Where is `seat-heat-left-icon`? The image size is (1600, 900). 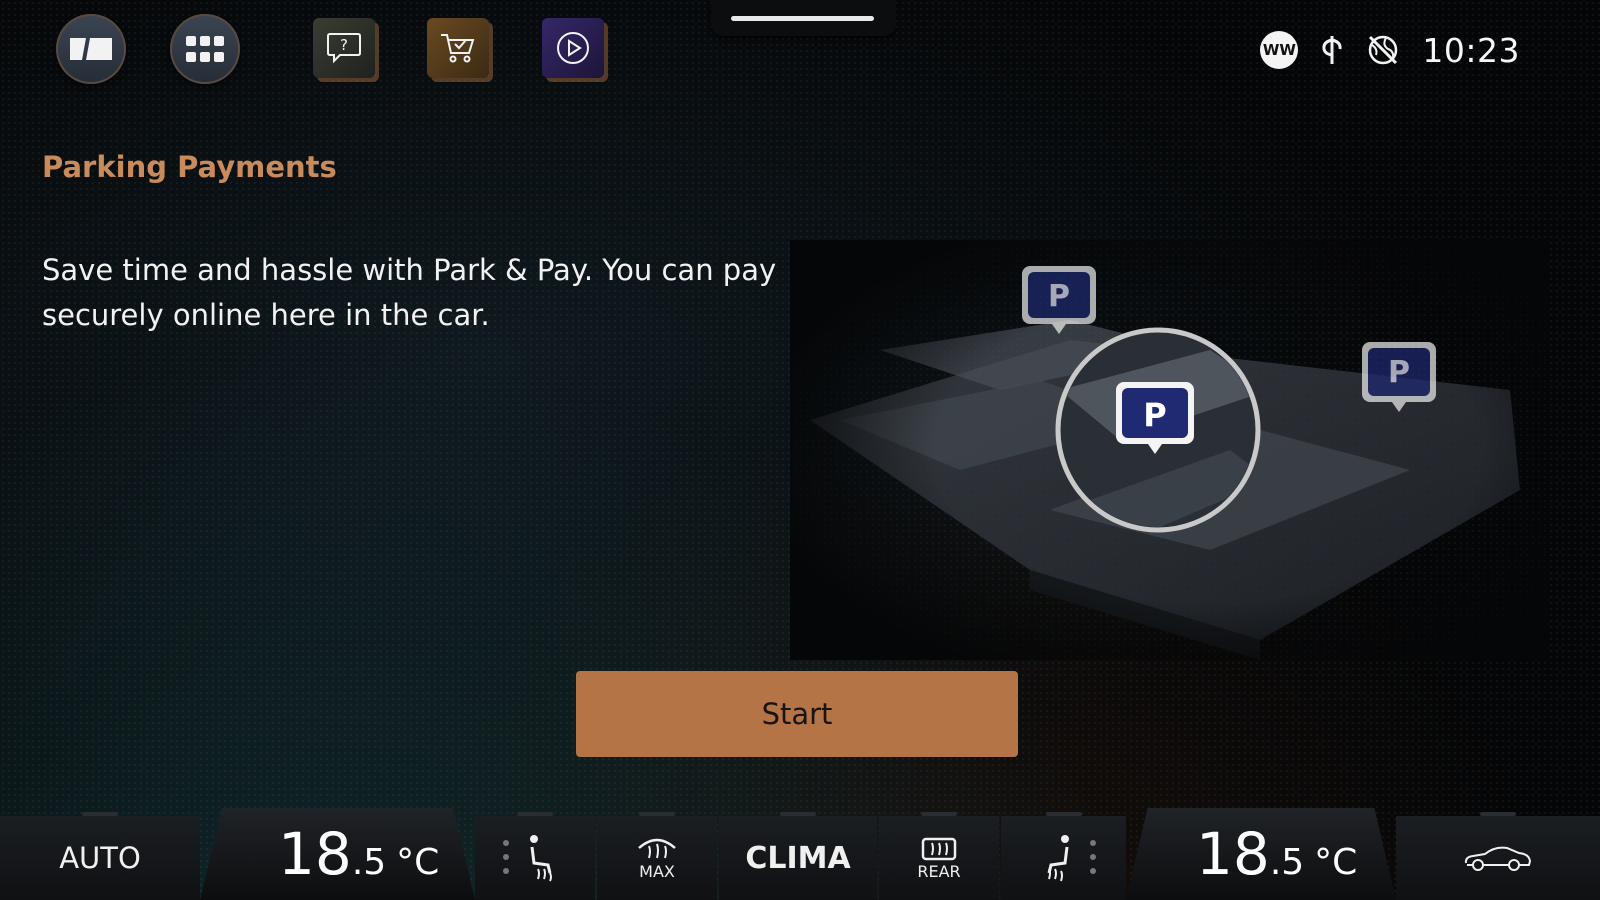 seat-heat-left-icon is located at coordinates (527, 858).